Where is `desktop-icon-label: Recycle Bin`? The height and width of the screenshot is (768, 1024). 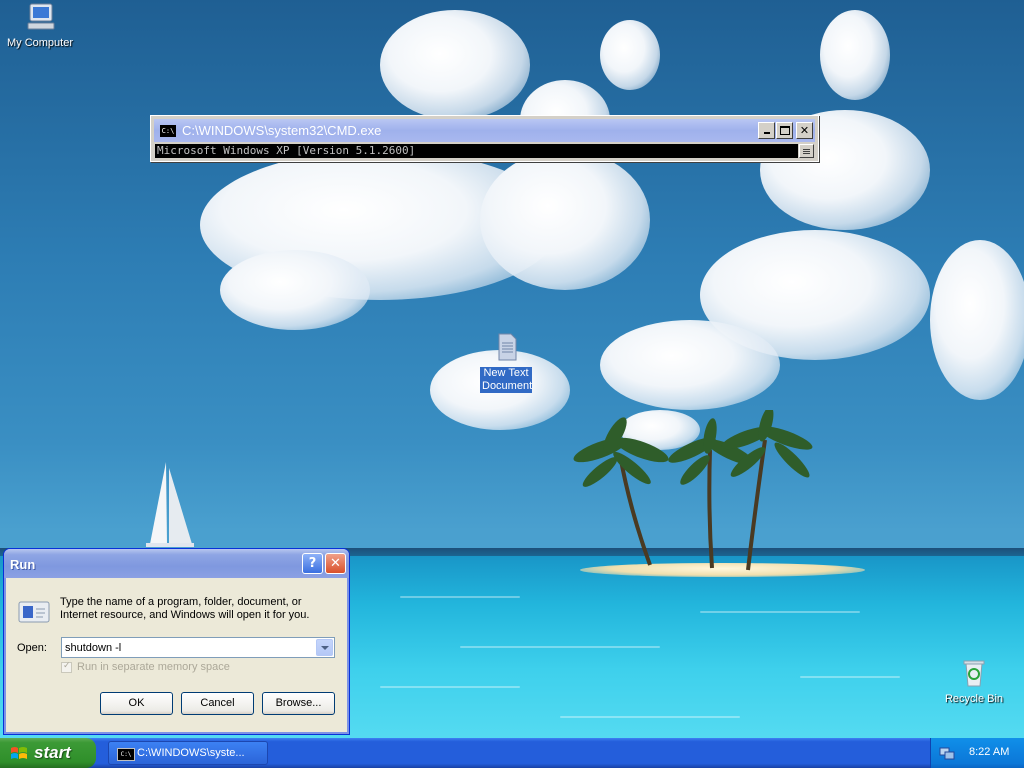 desktop-icon-label: Recycle Bin is located at coordinates (974, 699).